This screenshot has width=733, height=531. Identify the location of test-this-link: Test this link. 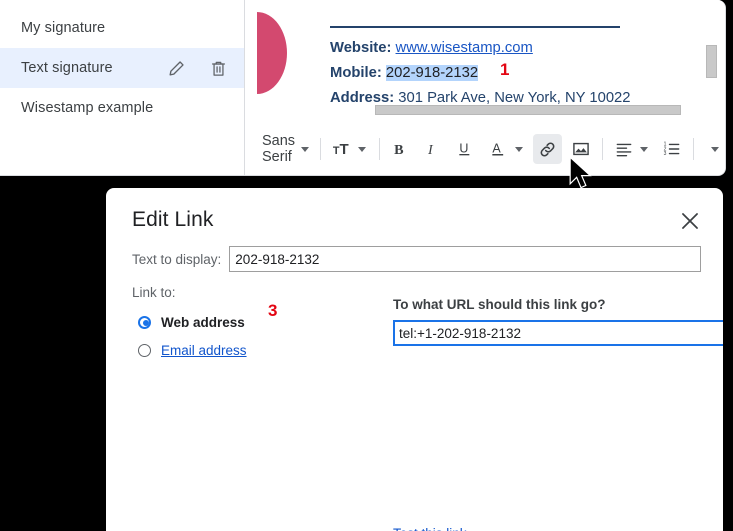
(430, 528).